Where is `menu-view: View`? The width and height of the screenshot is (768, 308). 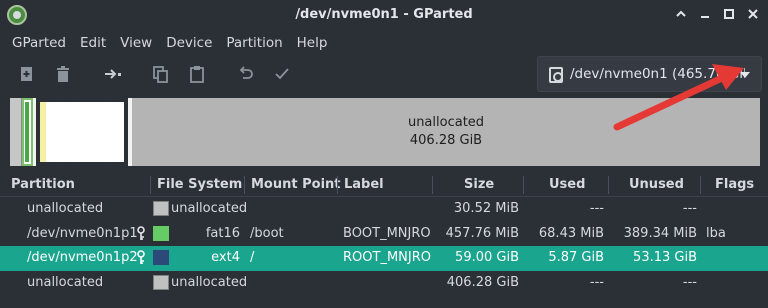 menu-view: View is located at coordinates (136, 43).